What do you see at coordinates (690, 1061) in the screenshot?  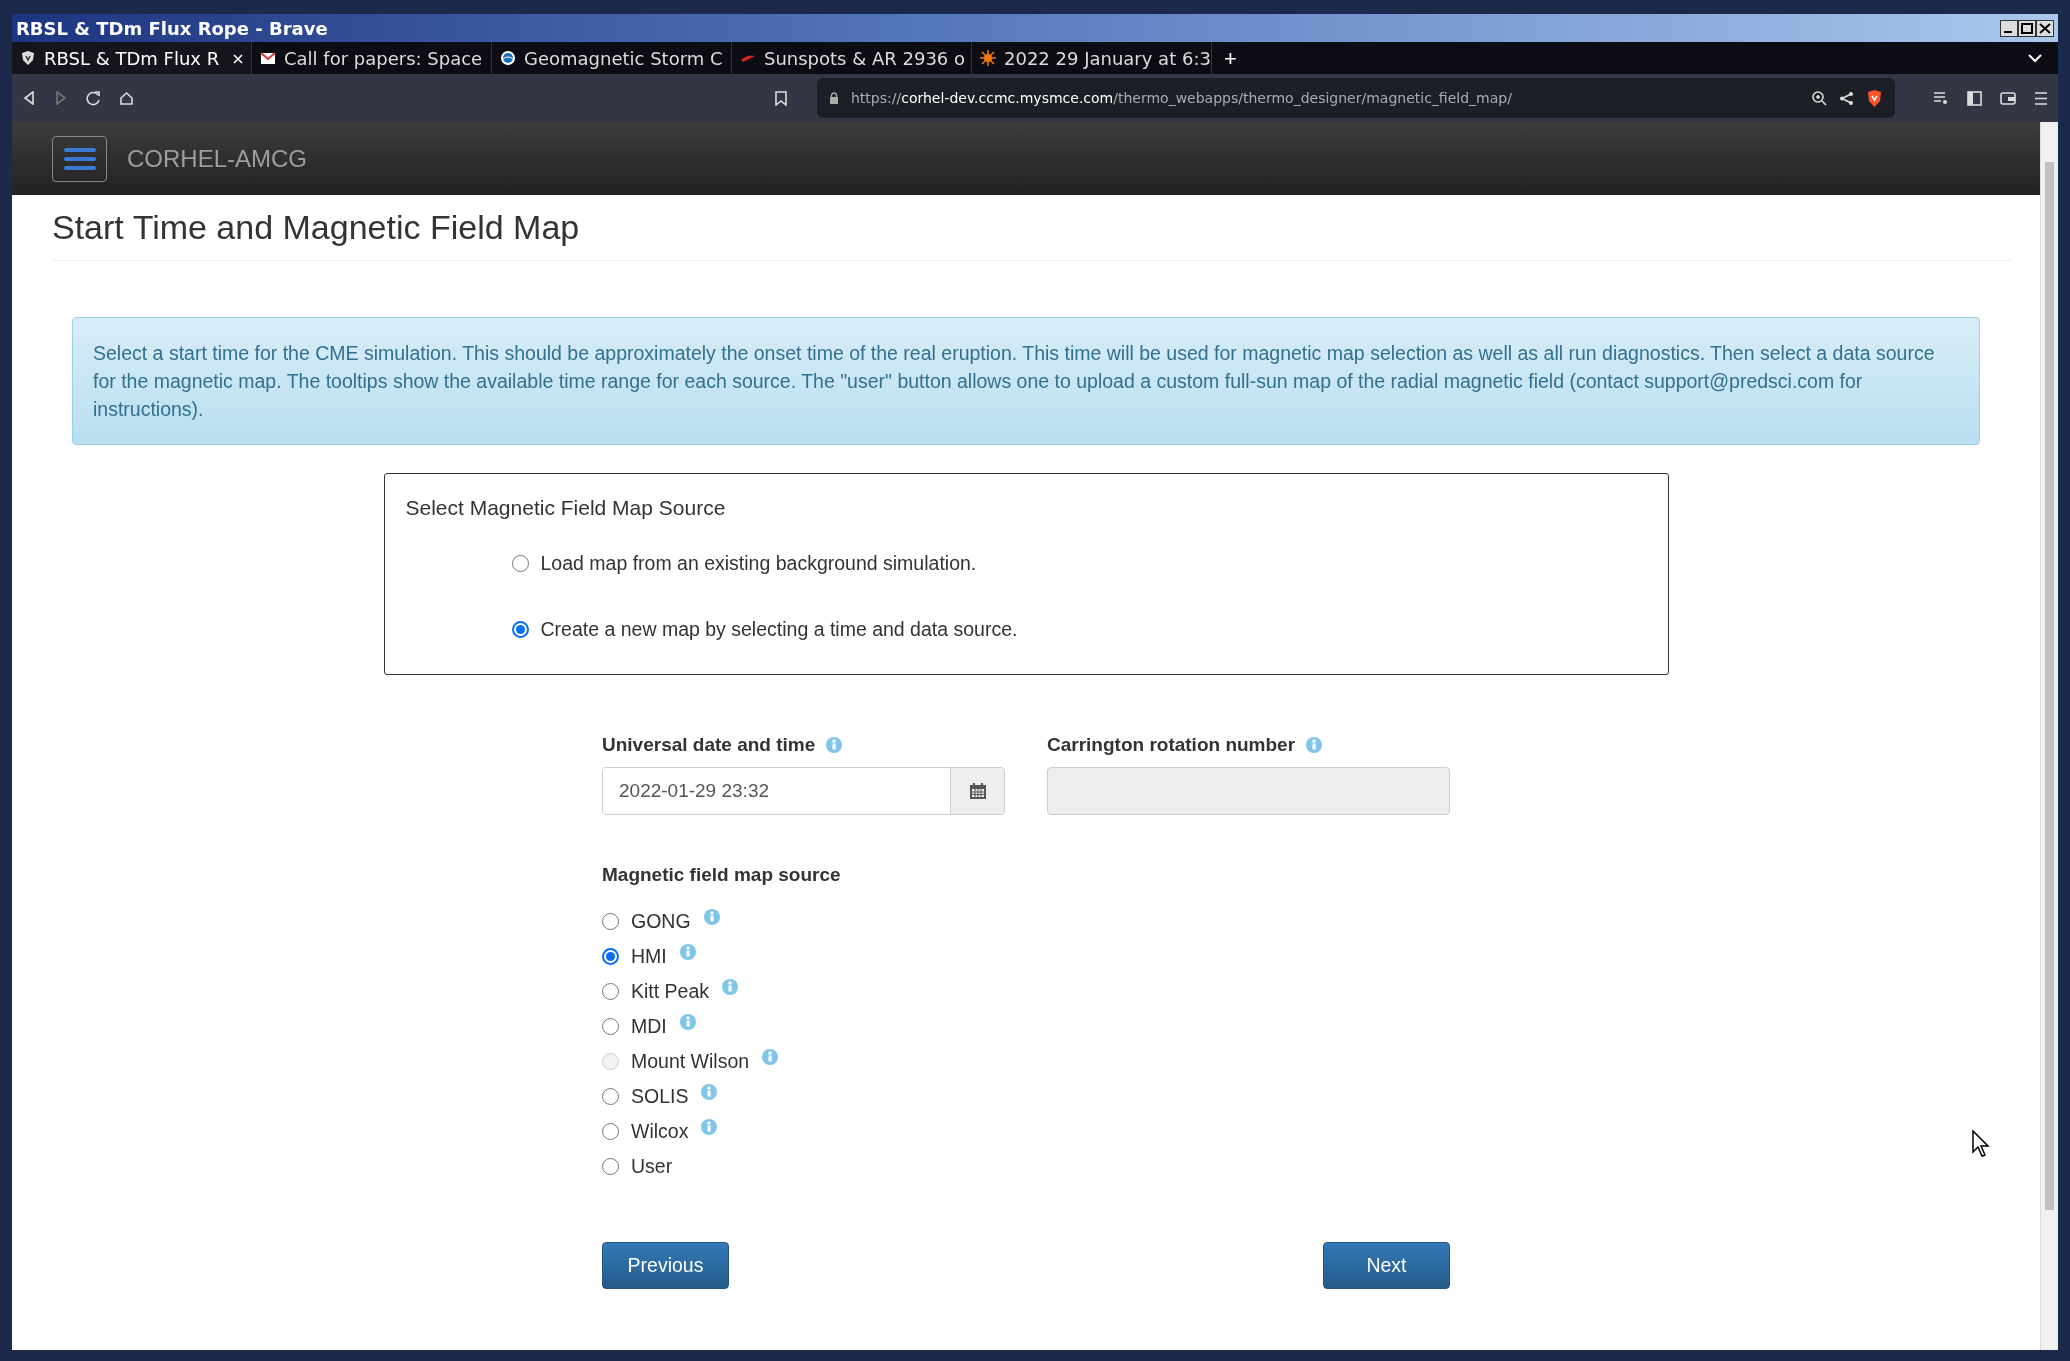 I see `radio-label: Mount Wilson` at bounding box center [690, 1061].